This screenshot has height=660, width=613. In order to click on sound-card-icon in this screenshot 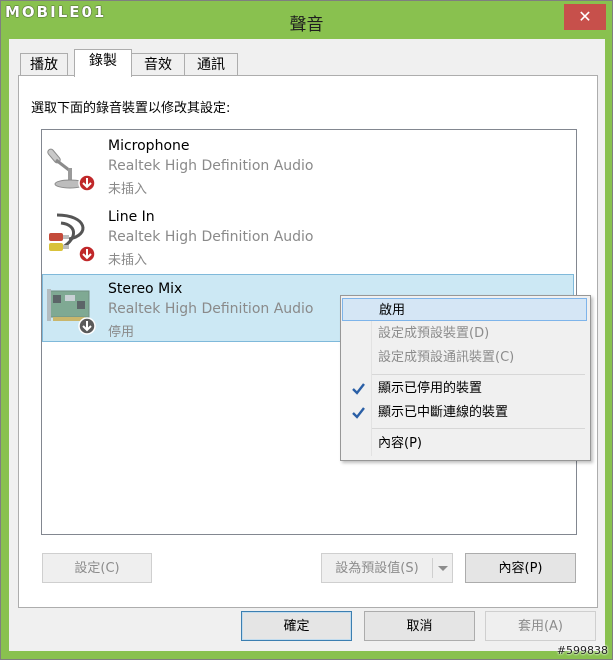, I will do `click(71, 312)`.